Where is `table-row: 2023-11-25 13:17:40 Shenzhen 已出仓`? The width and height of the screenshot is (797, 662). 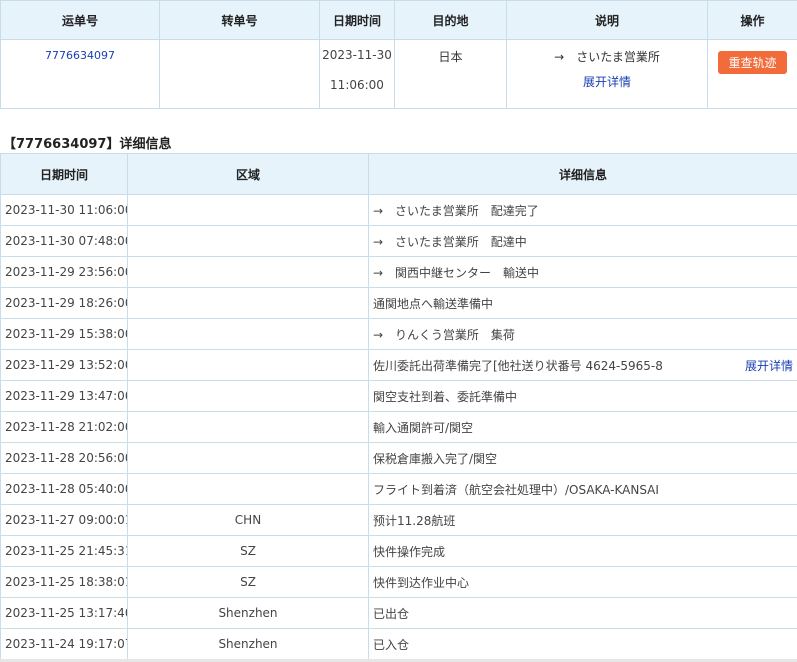 table-row: 2023-11-25 13:17:40 Shenzhen 已出仓 is located at coordinates (398, 613).